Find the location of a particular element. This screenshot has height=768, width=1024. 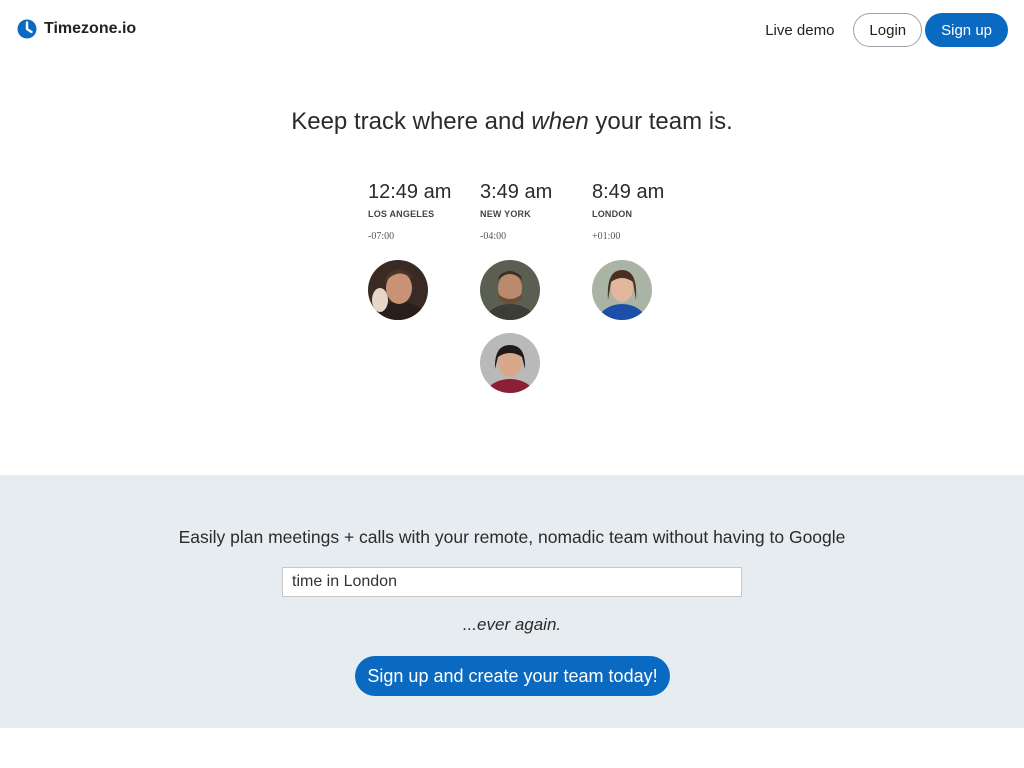

cta-ever-again: ...ever again. is located at coordinates (512, 624).